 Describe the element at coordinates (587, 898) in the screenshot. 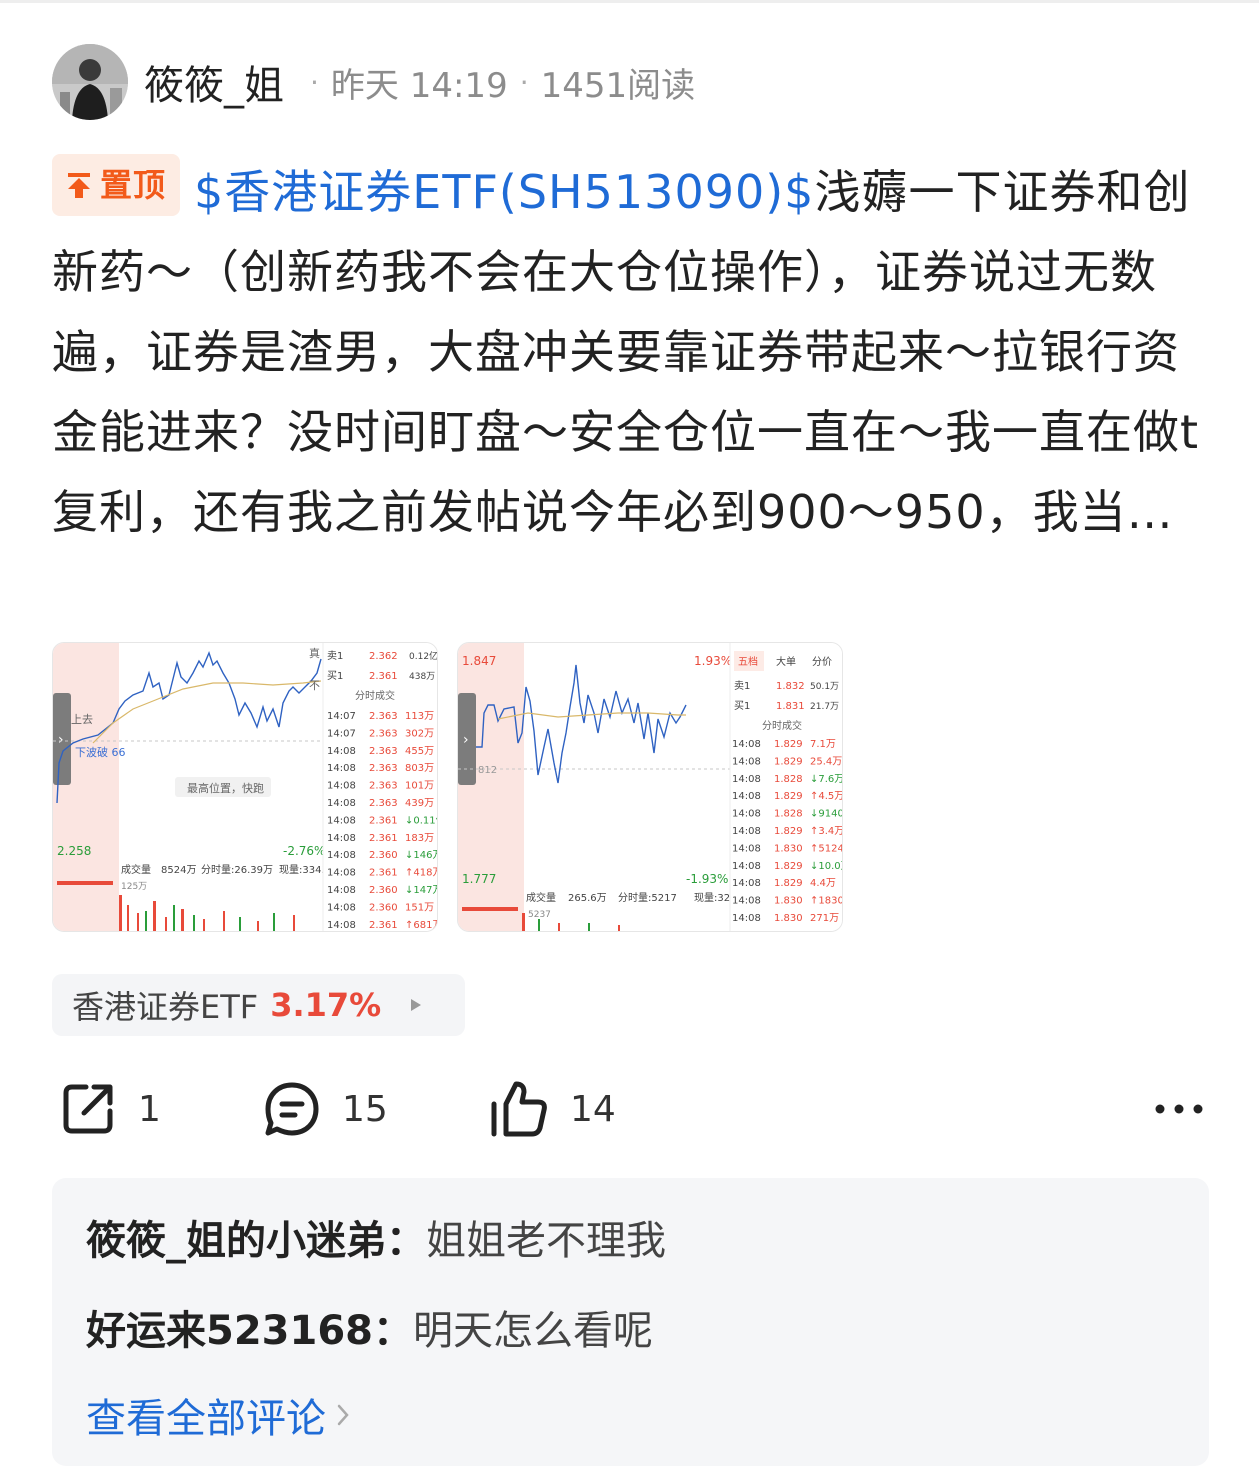

I see `vol-value: 265.6万` at that location.